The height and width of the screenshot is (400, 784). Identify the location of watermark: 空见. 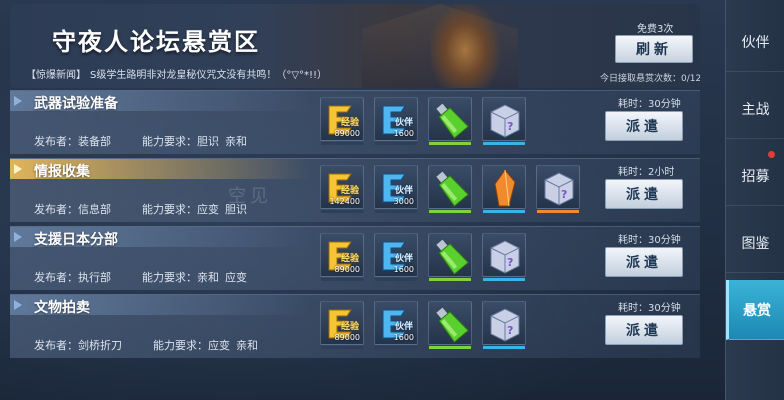
(250, 196).